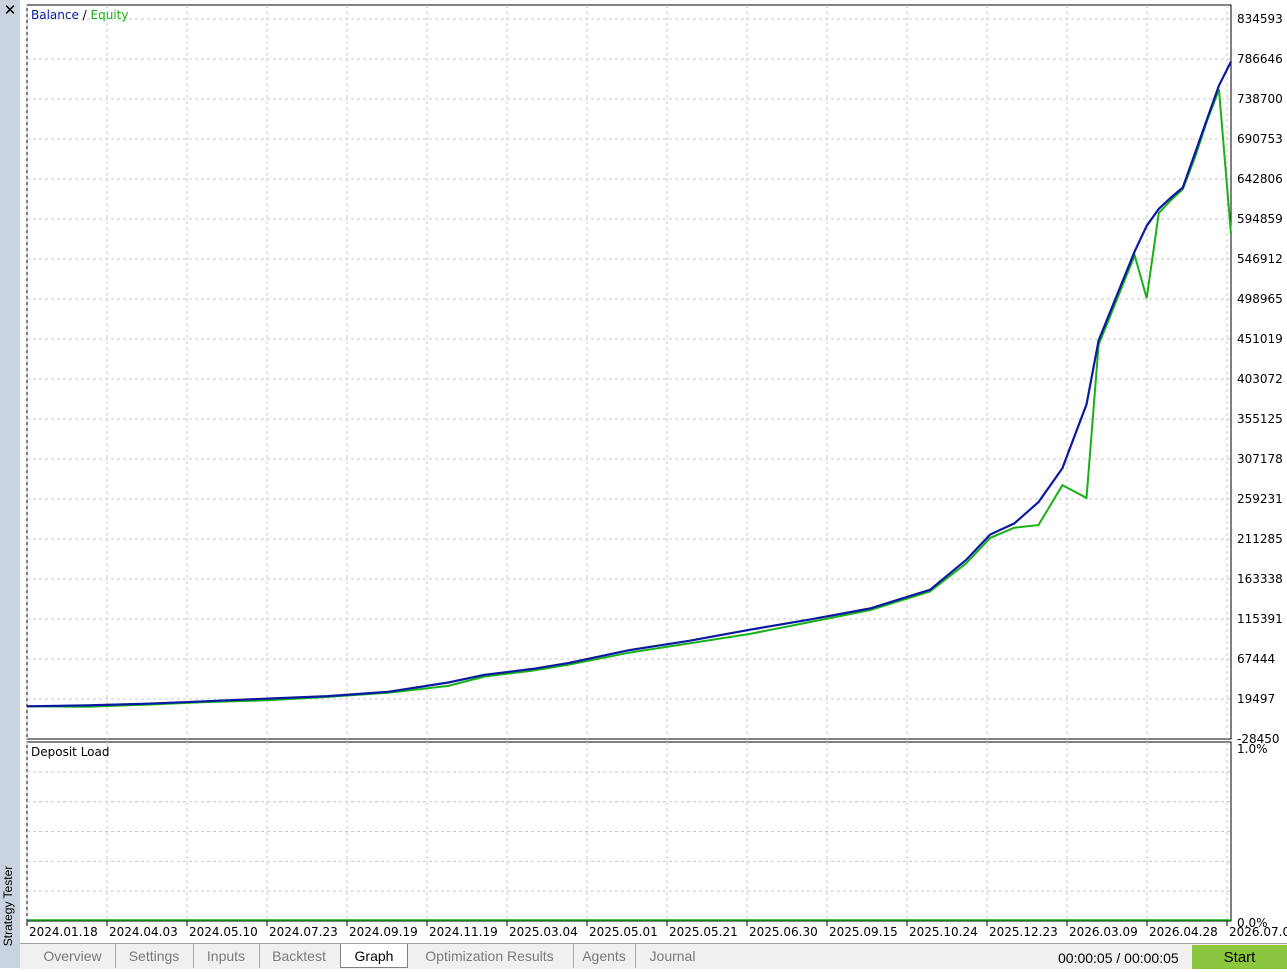  Describe the element at coordinates (1103, 932) in the screenshot. I see `x-tick-label: 2026.03.09` at that location.